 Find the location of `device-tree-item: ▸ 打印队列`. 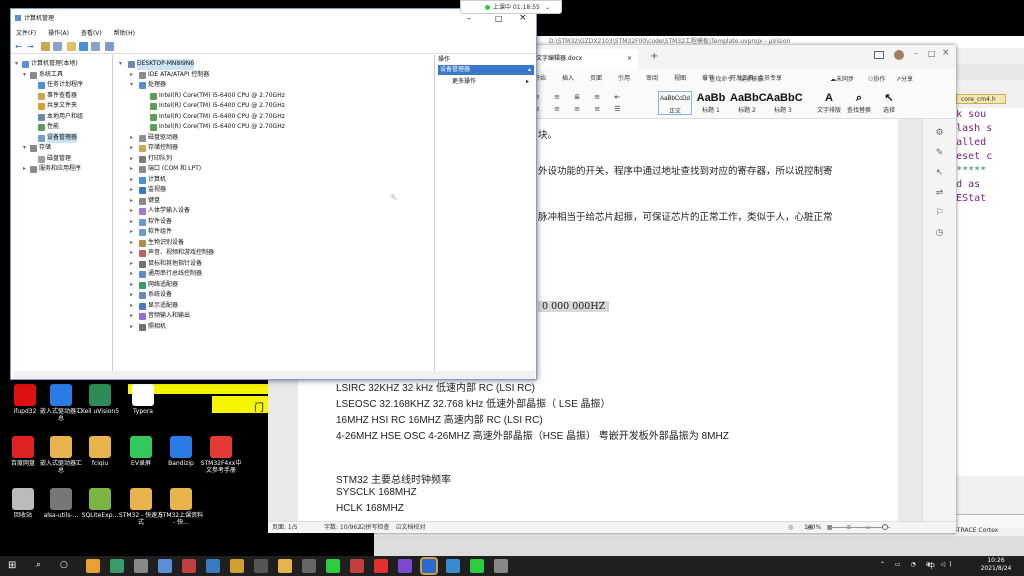

device-tree-item: ▸ 打印队列 is located at coordinates (274, 159).